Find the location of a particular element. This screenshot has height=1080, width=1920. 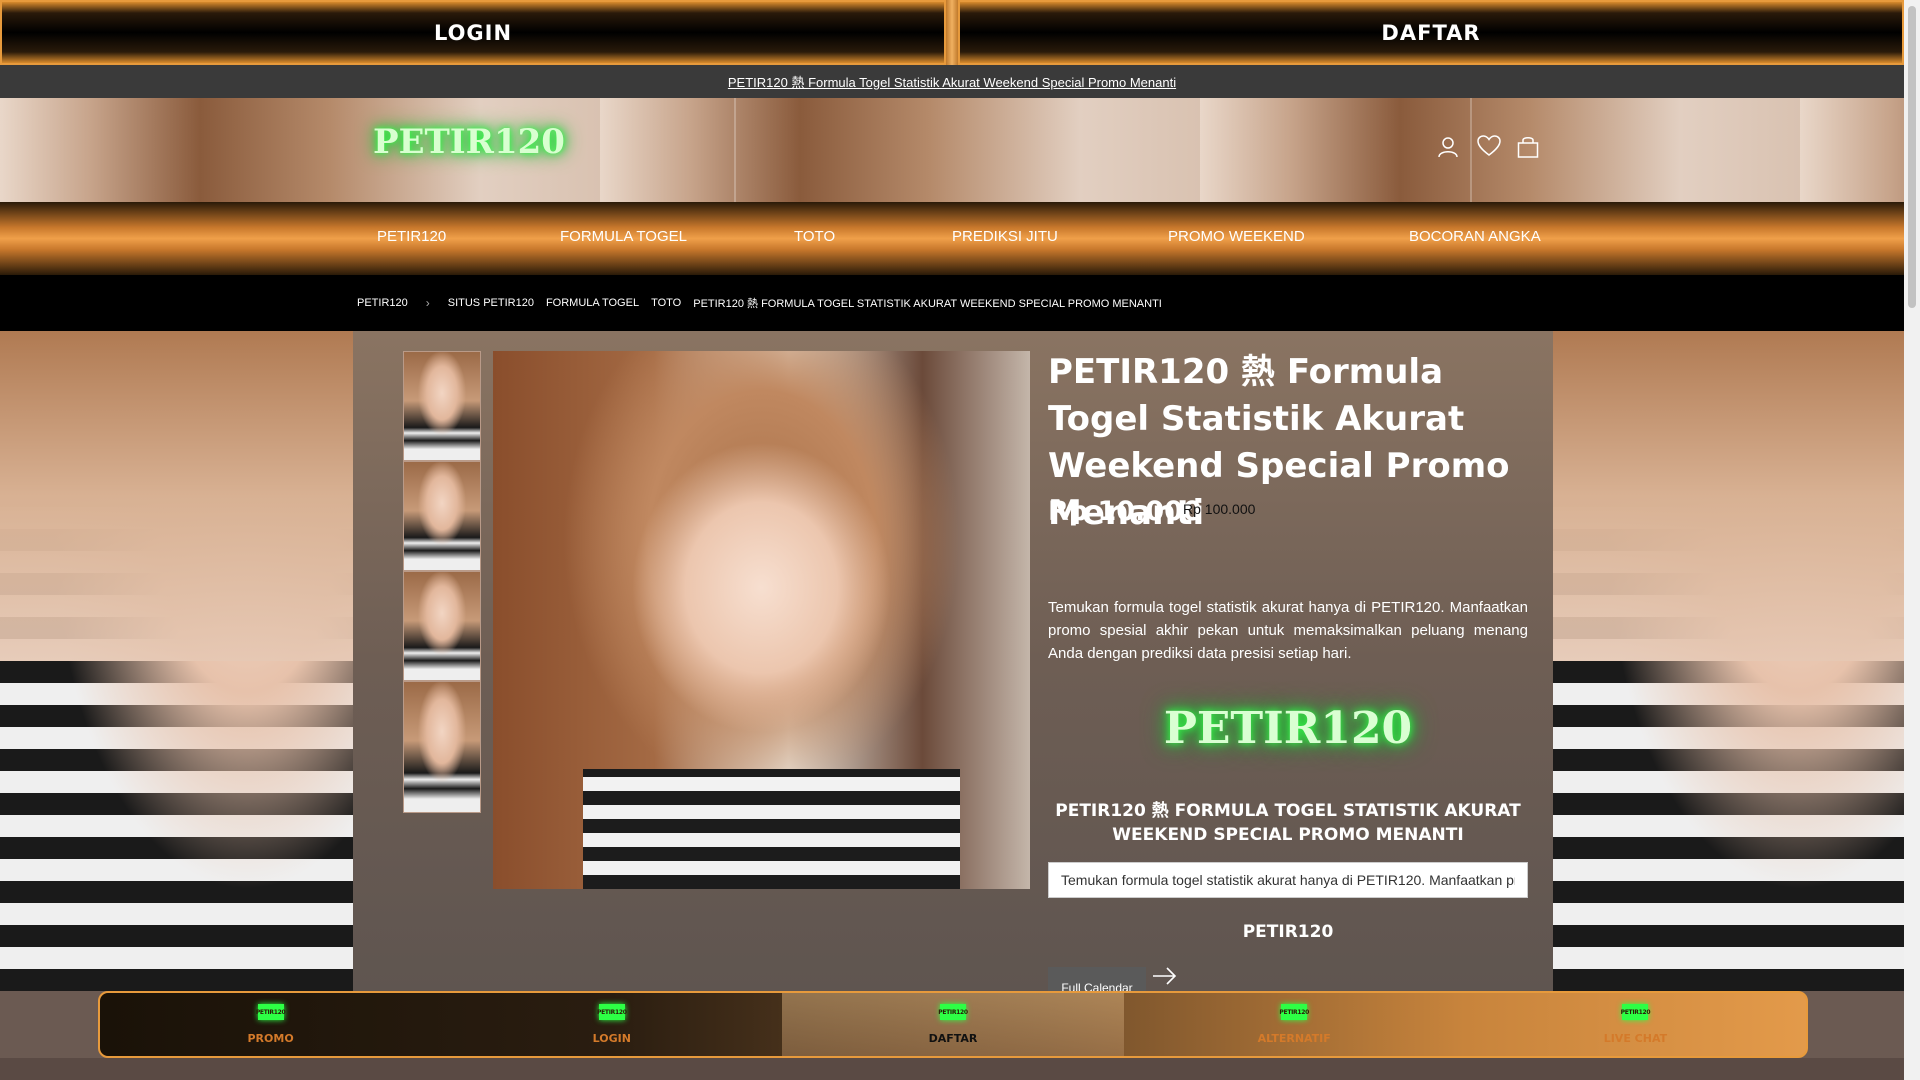

bag-icon is located at coordinates (1528, 147).